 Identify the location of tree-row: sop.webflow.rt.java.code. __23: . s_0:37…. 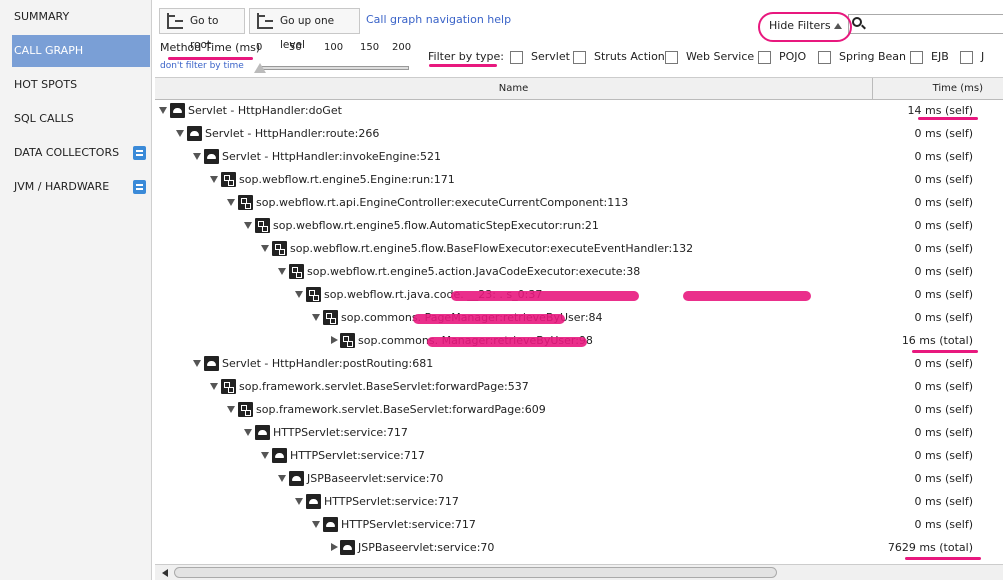
(579, 295).